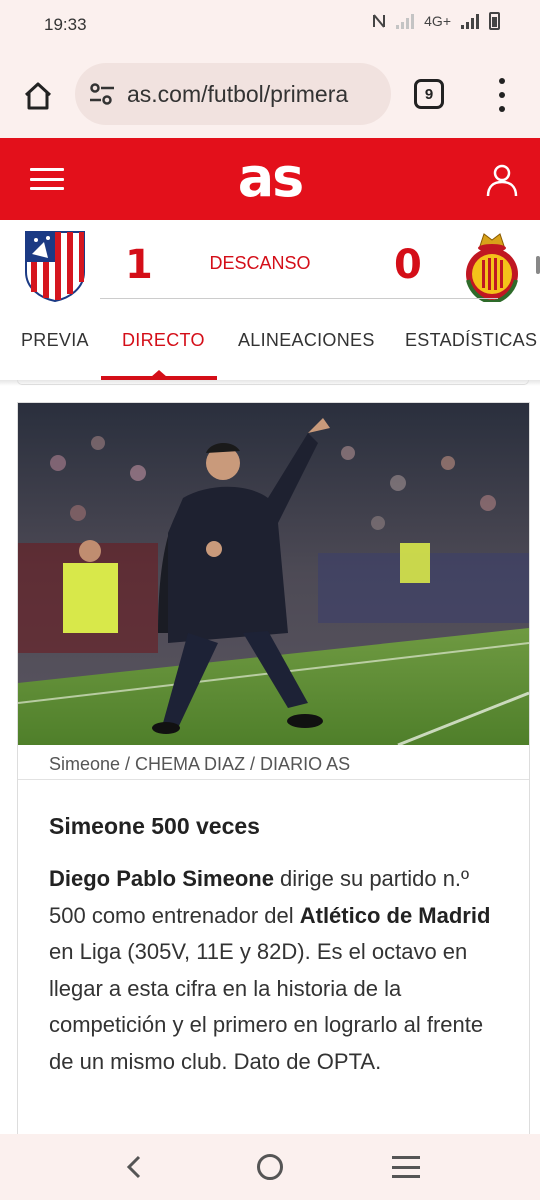 The height and width of the screenshot is (1200, 540). Describe the element at coordinates (492, 267) in the screenshot. I see `mallorca-crest-icon` at that location.